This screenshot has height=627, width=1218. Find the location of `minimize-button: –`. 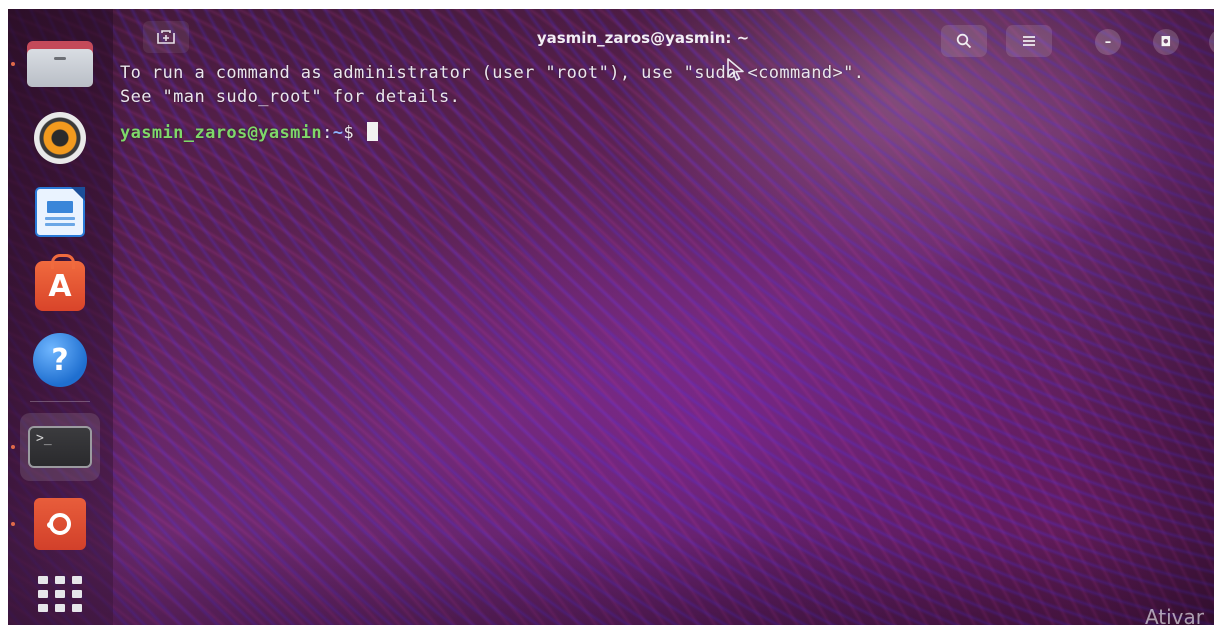

minimize-button: – is located at coordinates (1108, 42).